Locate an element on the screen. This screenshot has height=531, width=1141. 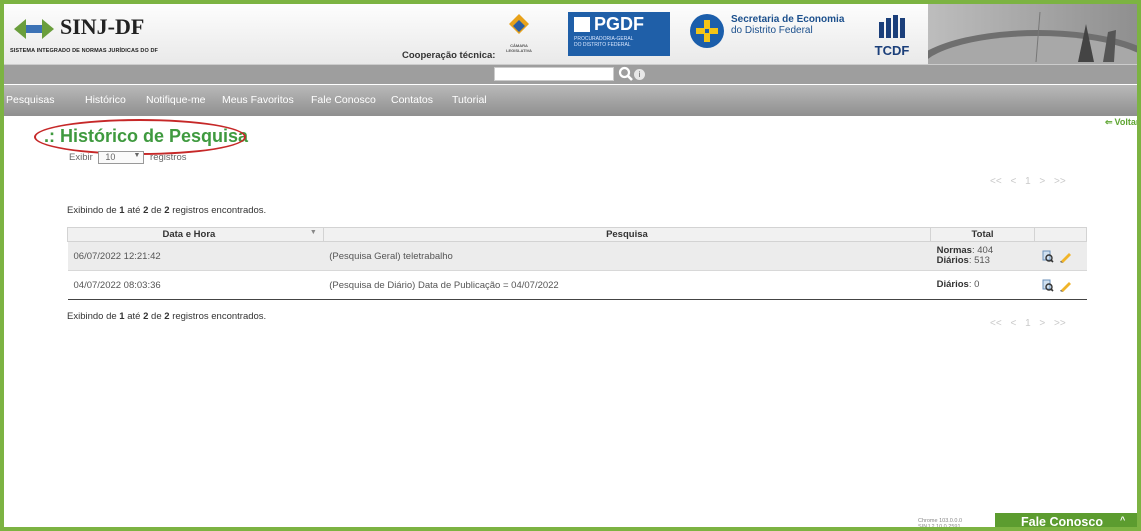
tcdf-label: TCDF is located at coordinates (892, 50).